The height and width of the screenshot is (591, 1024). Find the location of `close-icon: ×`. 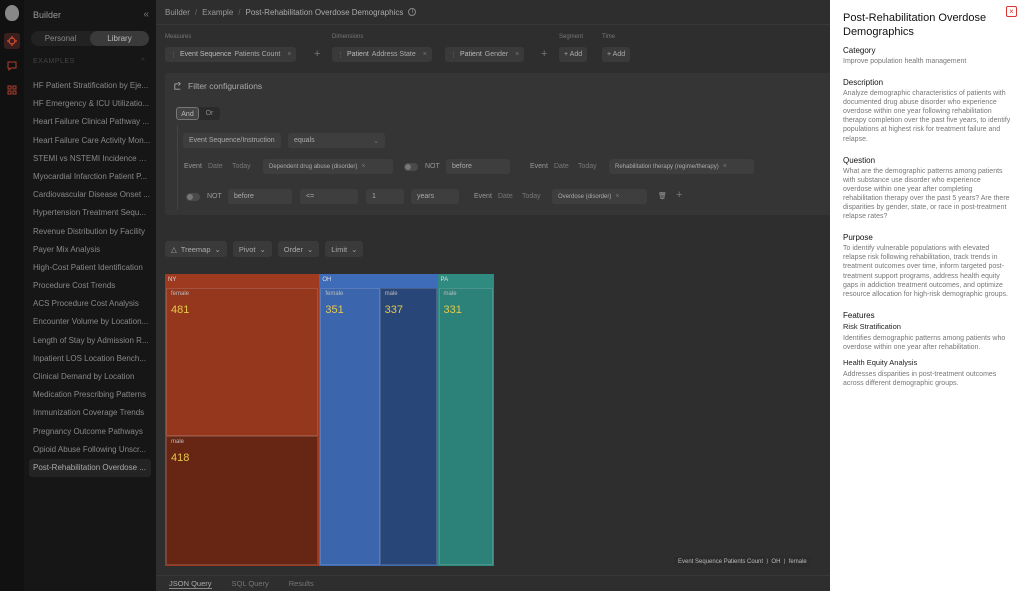

close-icon: × is located at coordinates (1011, 11).